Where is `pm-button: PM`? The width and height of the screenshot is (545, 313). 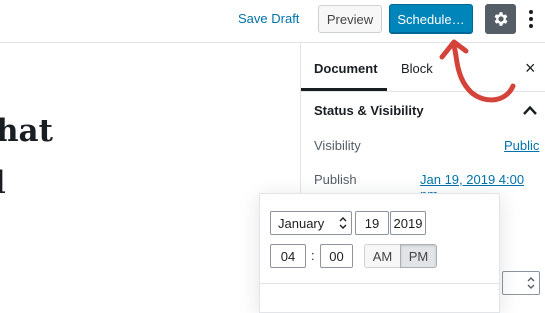 pm-button: PM is located at coordinates (418, 256).